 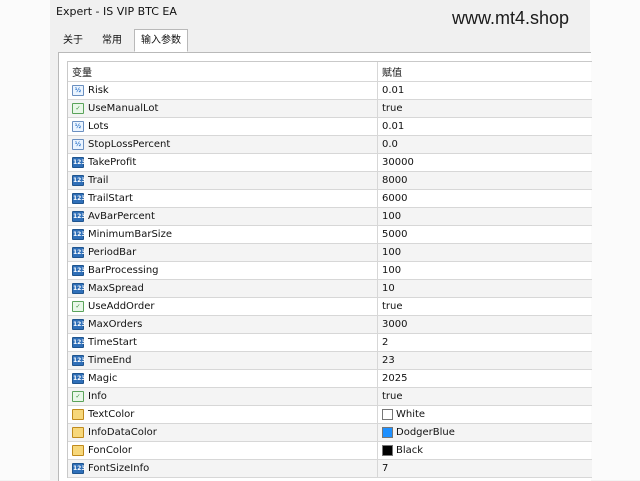 What do you see at coordinates (116, 288) in the screenshot?
I see `parameter-name: MaxSpread` at bounding box center [116, 288].